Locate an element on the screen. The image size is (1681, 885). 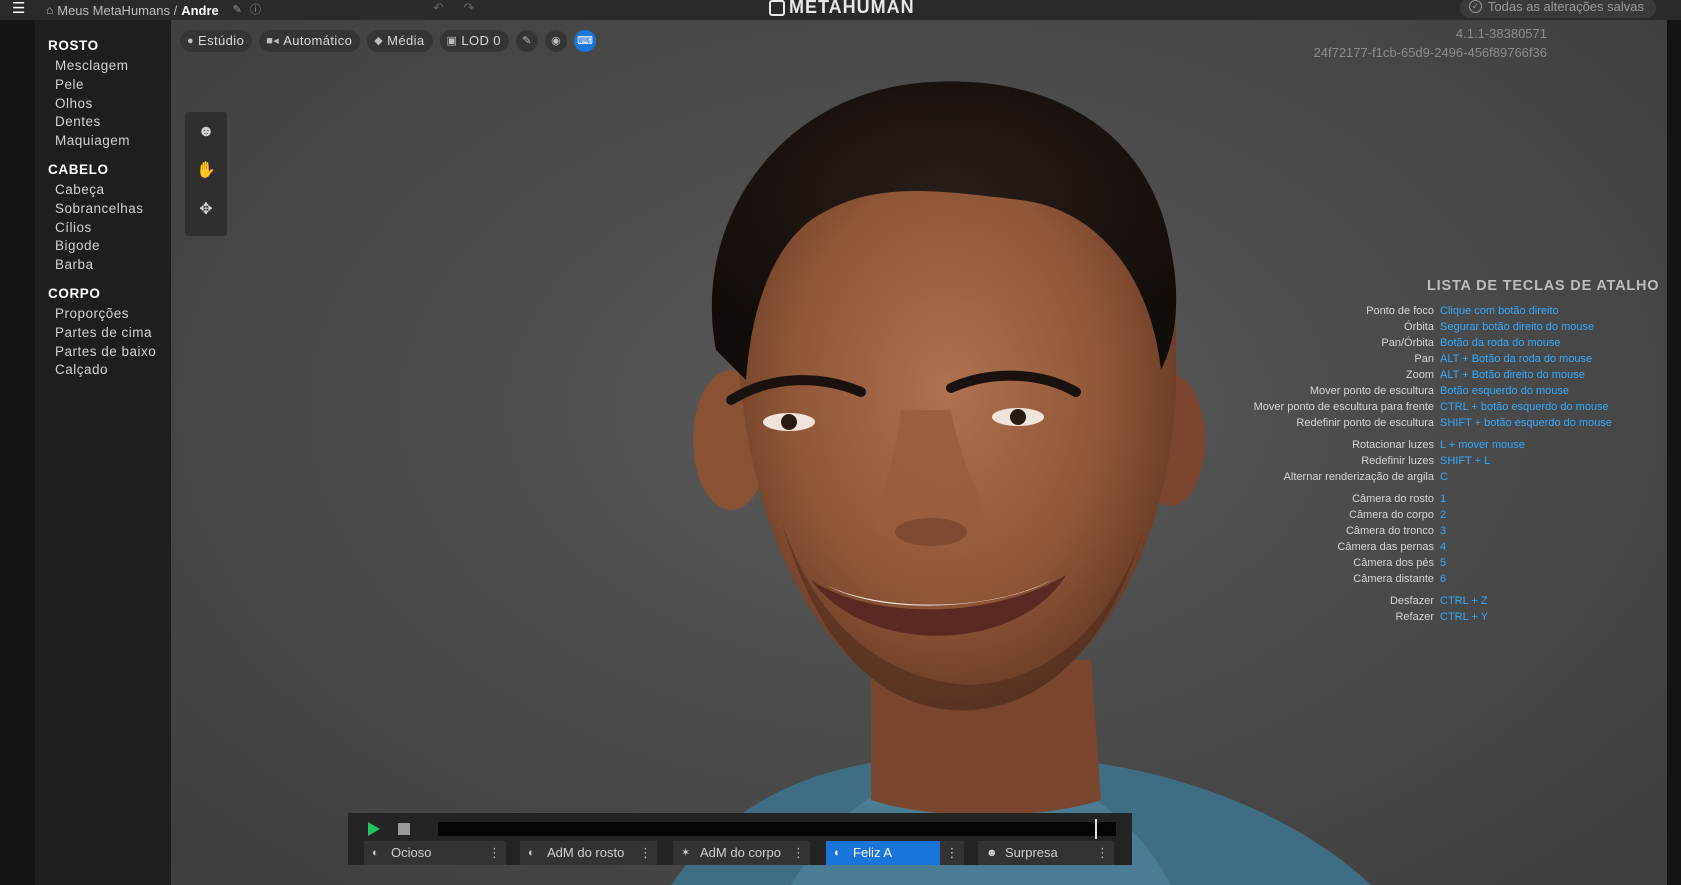
shortcut-key: C is located at coordinates (1444, 477).